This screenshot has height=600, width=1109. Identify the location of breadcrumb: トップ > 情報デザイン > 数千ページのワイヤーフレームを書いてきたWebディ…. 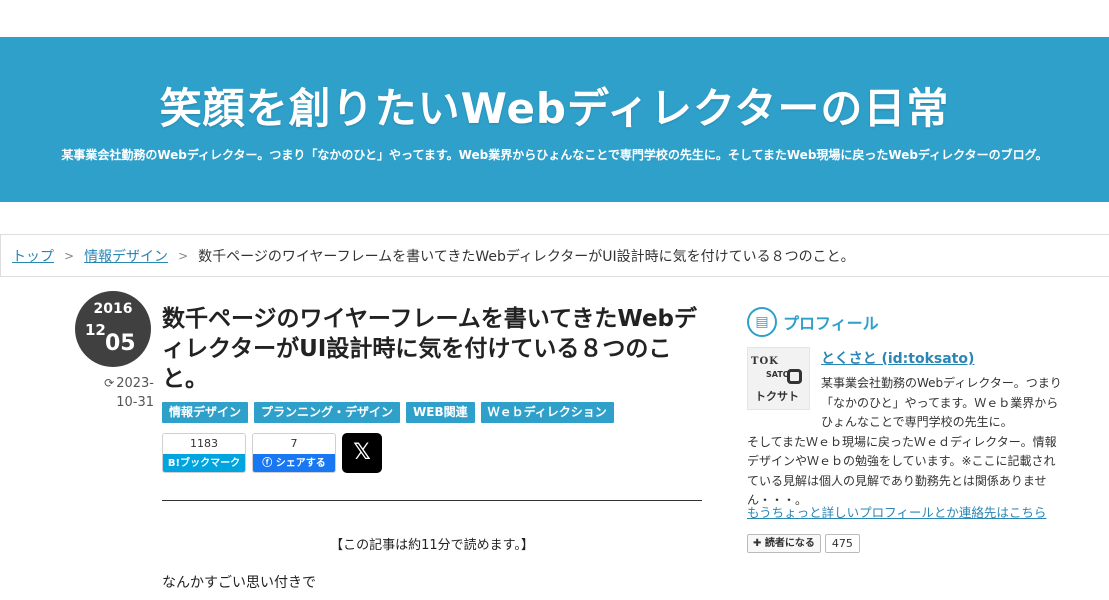
(554, 255).